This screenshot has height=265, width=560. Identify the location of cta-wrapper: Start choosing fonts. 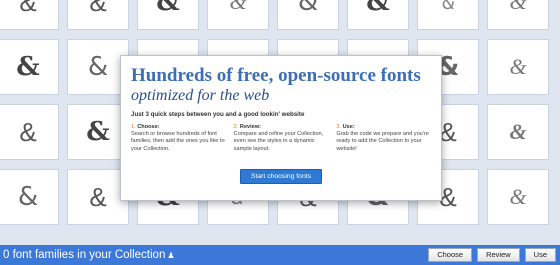
(281, 174).